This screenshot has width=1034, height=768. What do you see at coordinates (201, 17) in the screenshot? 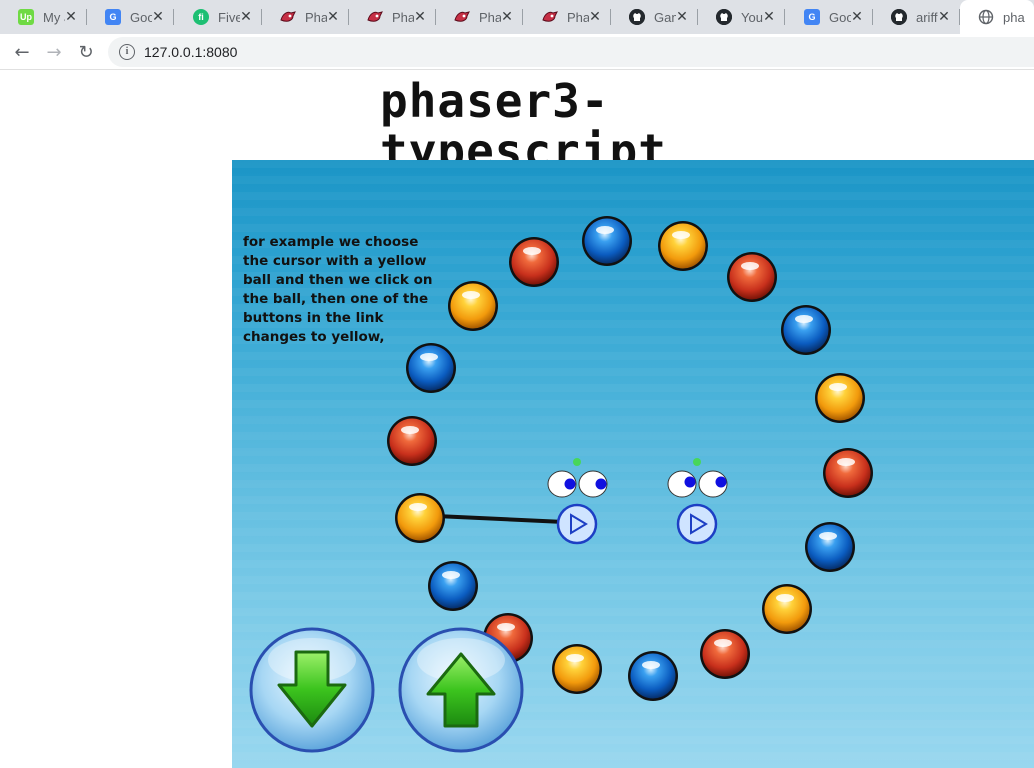
I see `fiverr-icon: fi` at bounding box center [201, 17].